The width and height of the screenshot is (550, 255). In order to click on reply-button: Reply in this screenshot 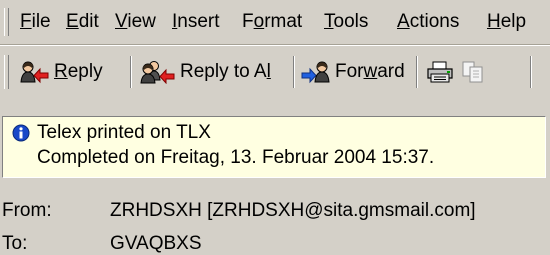, I will do `click(61, 72)`.